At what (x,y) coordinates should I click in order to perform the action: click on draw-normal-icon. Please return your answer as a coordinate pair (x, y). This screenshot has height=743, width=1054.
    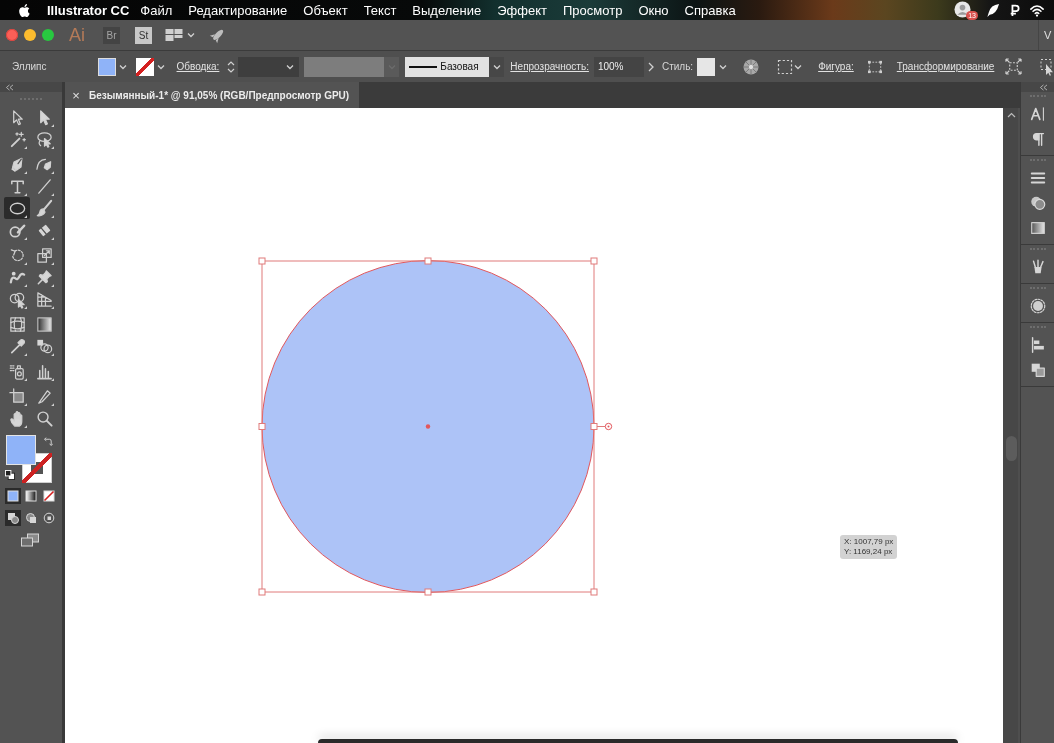
    Looking at the image, I should click on (13, 518).